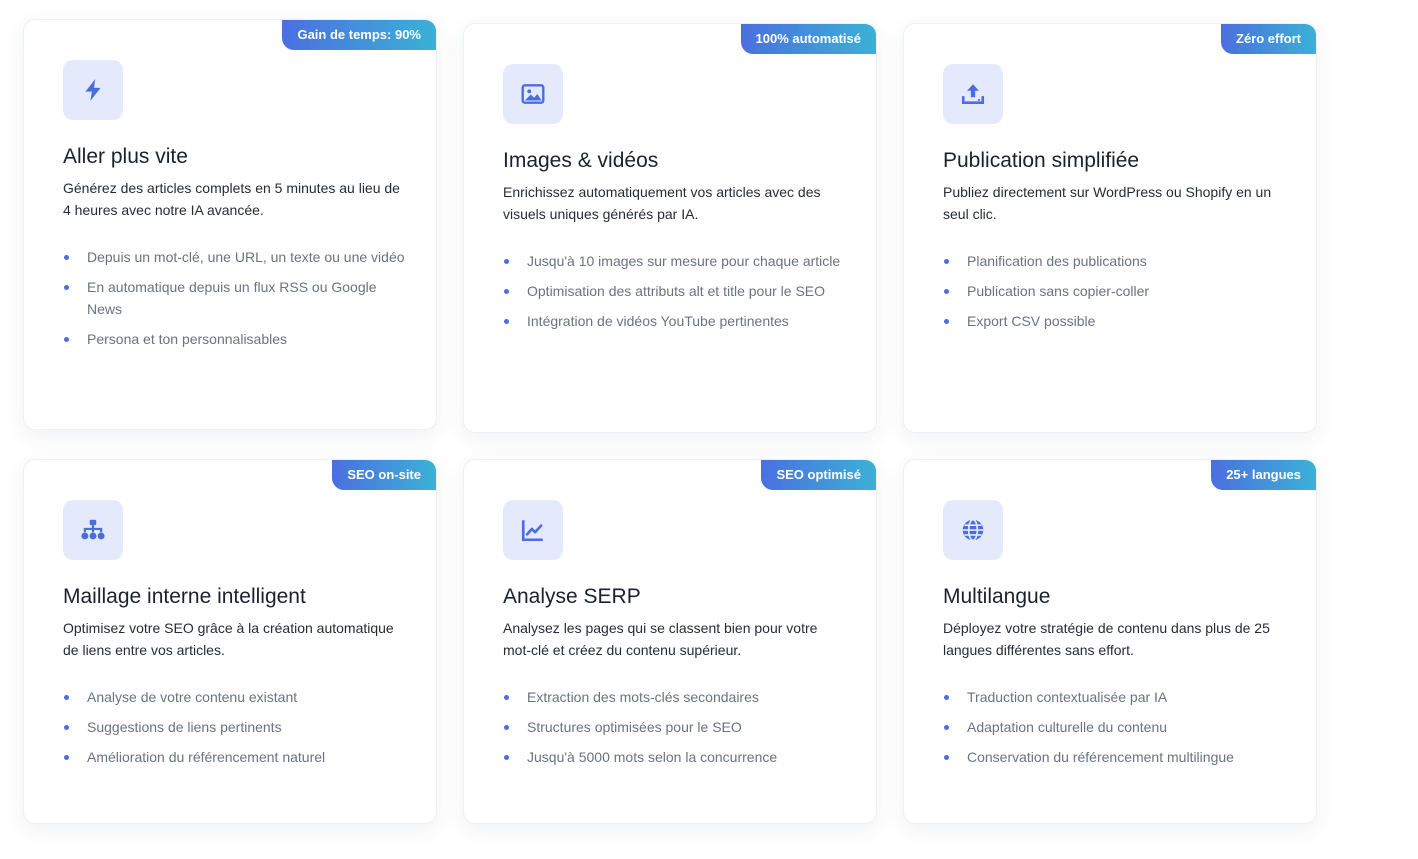 The height and width of the screenshot is (859, 1418). What do you see at coordinates (675, 757) in the screenshot?
I see `feature-list-item: Jusqu'à 5000 mots selon la concurrence` at bounding box center [675, 757].